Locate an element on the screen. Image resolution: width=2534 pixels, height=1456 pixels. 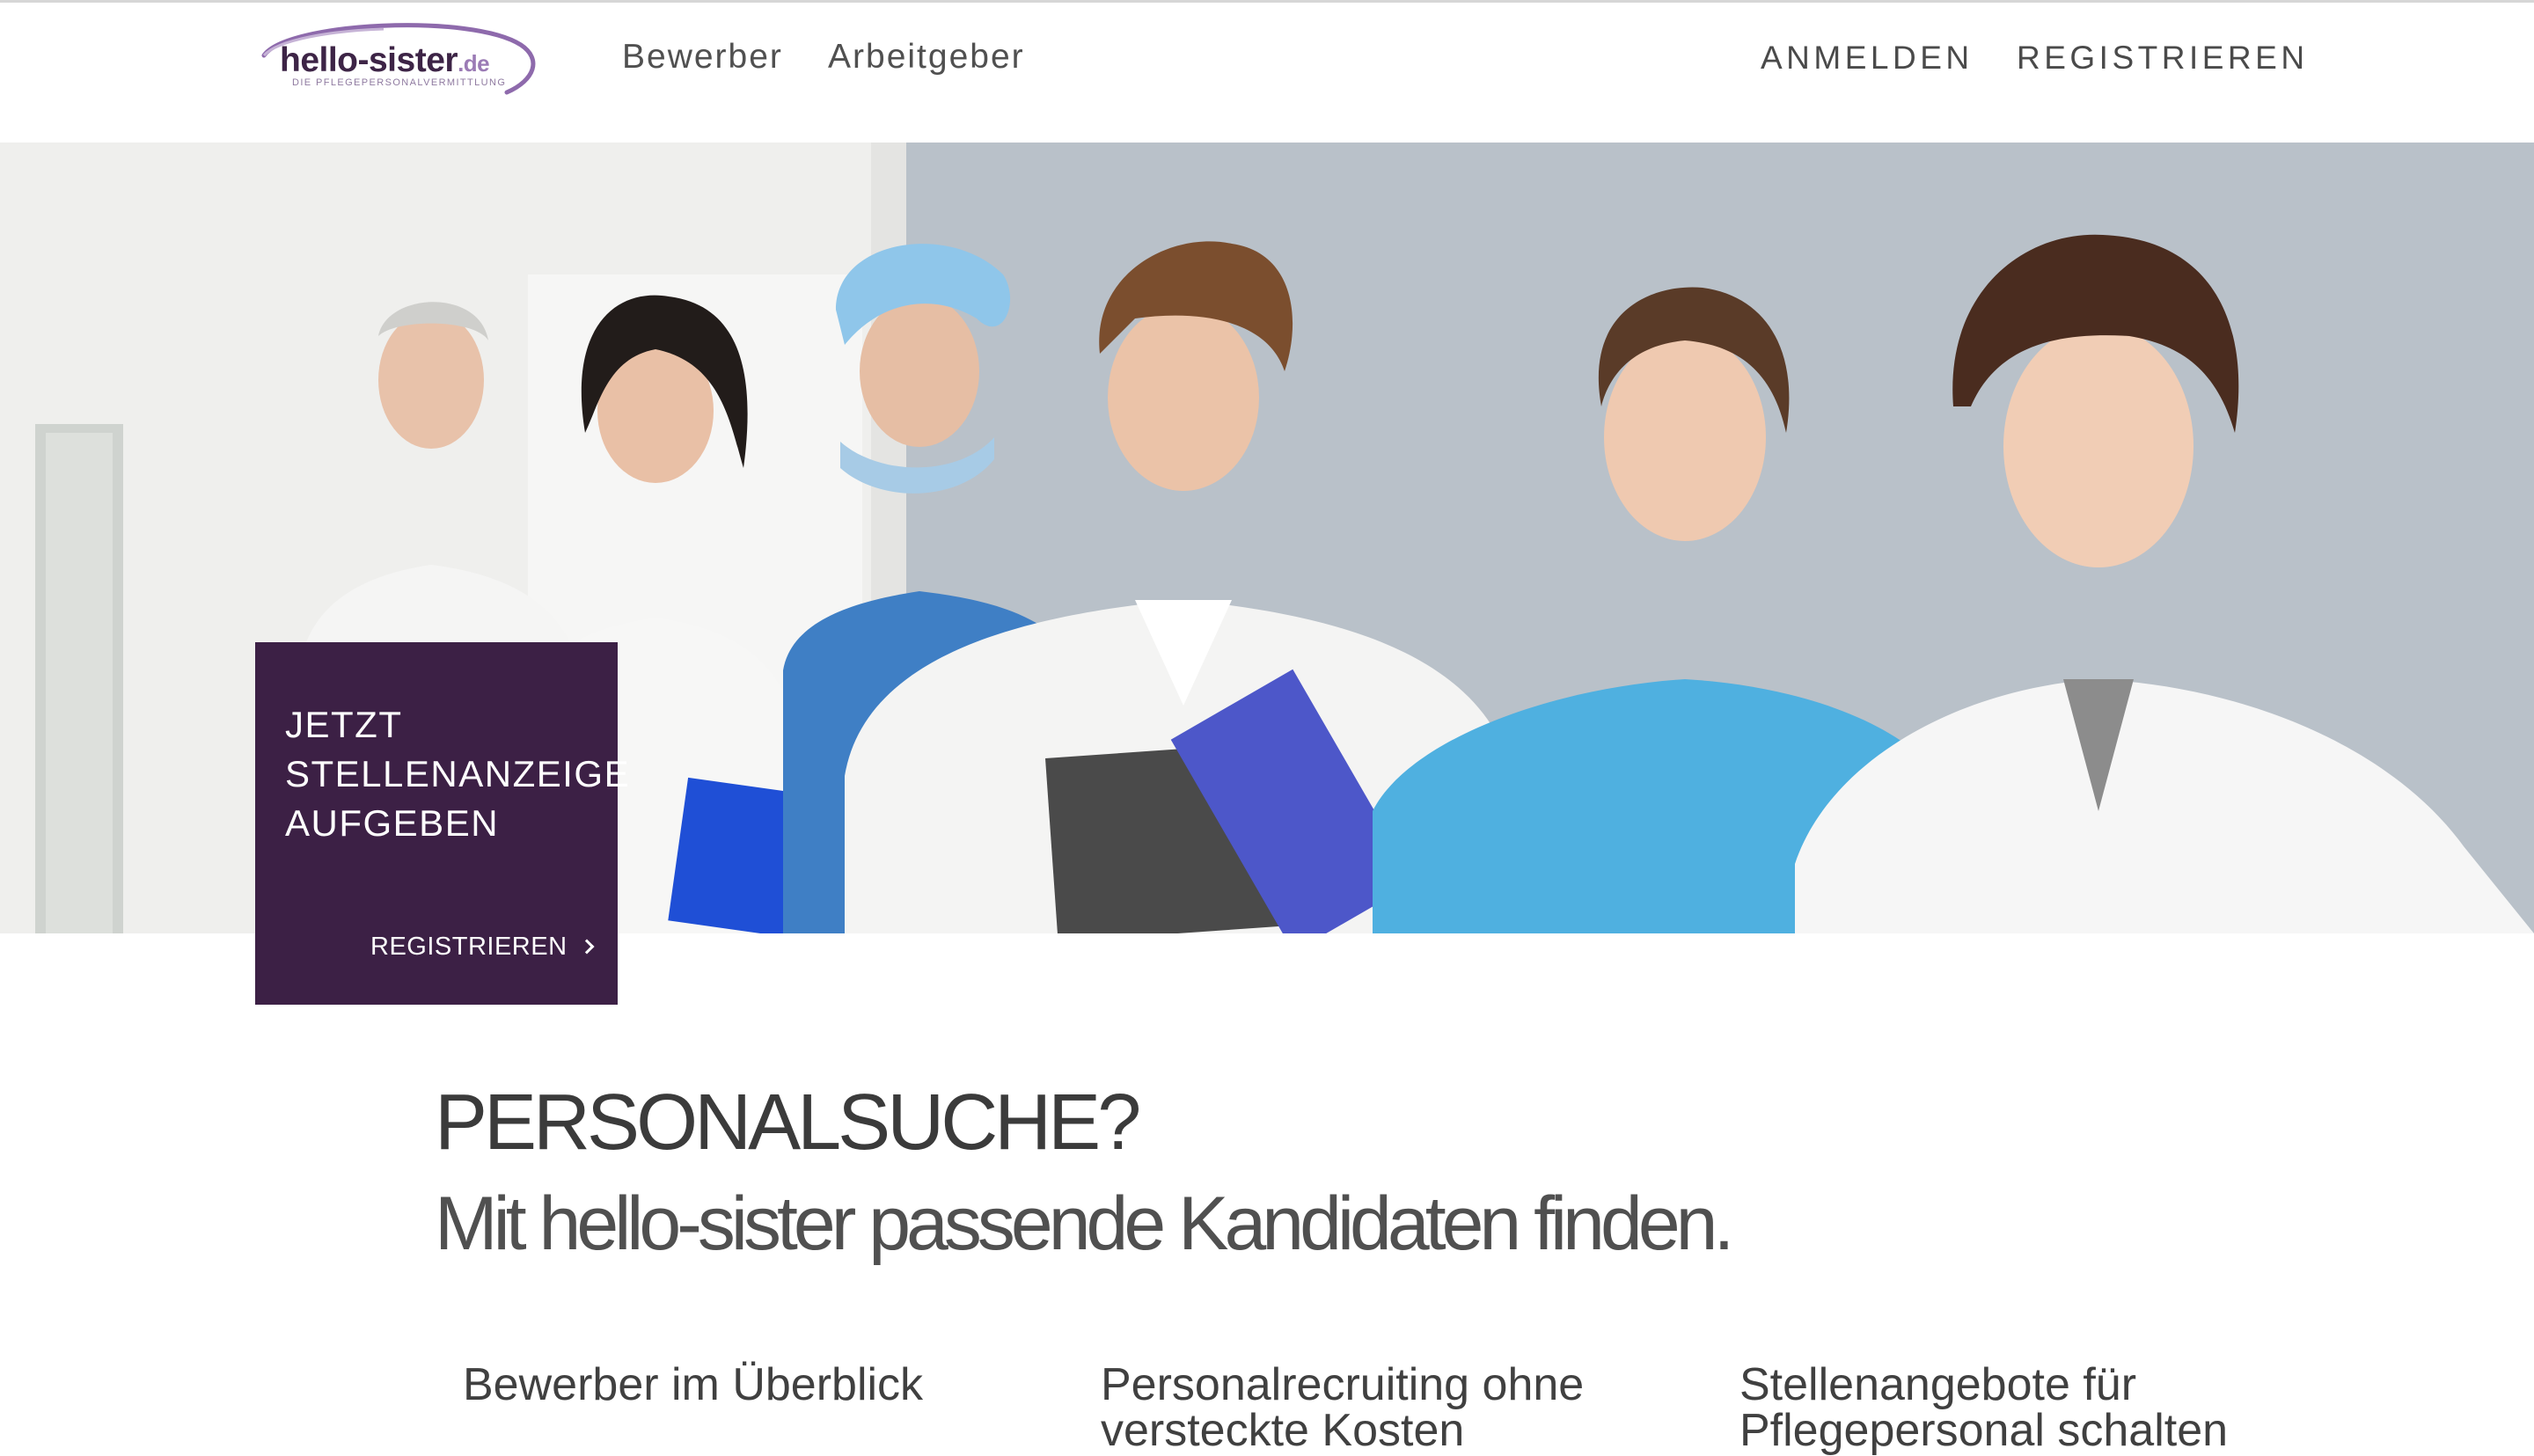
logo-tagline: DIE PFLEGEPERSONALVERMITTLUNG is located at coordinates (399, 82).